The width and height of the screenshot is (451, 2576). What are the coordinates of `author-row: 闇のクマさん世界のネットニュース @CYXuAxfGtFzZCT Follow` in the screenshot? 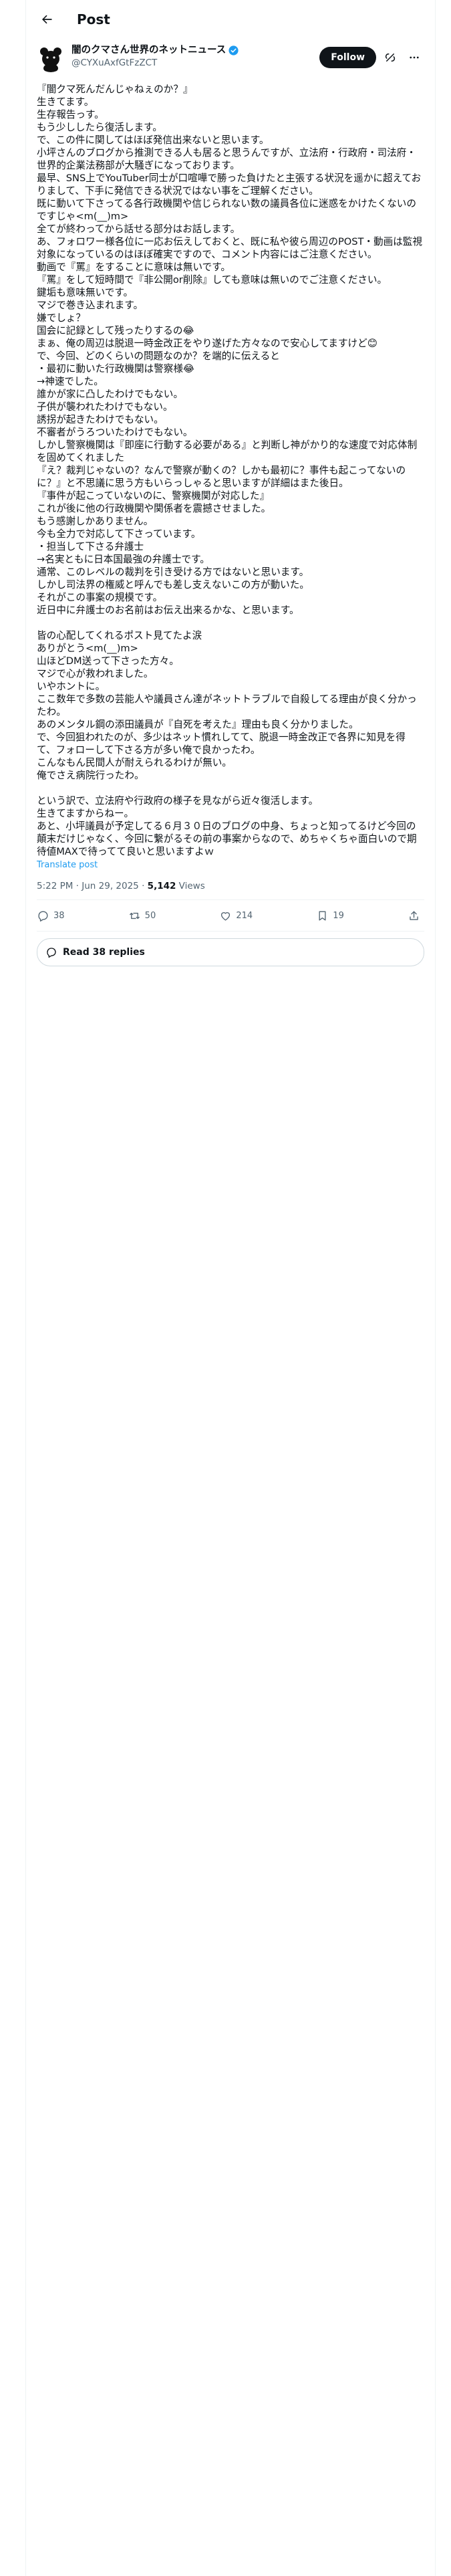 It's located at (230, 59).